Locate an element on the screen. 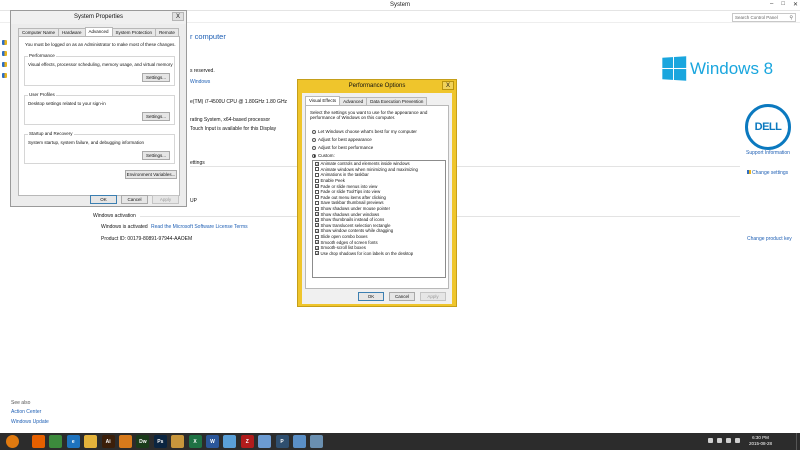  change-settings-link: Change settings is located at coordinates (767, 173).